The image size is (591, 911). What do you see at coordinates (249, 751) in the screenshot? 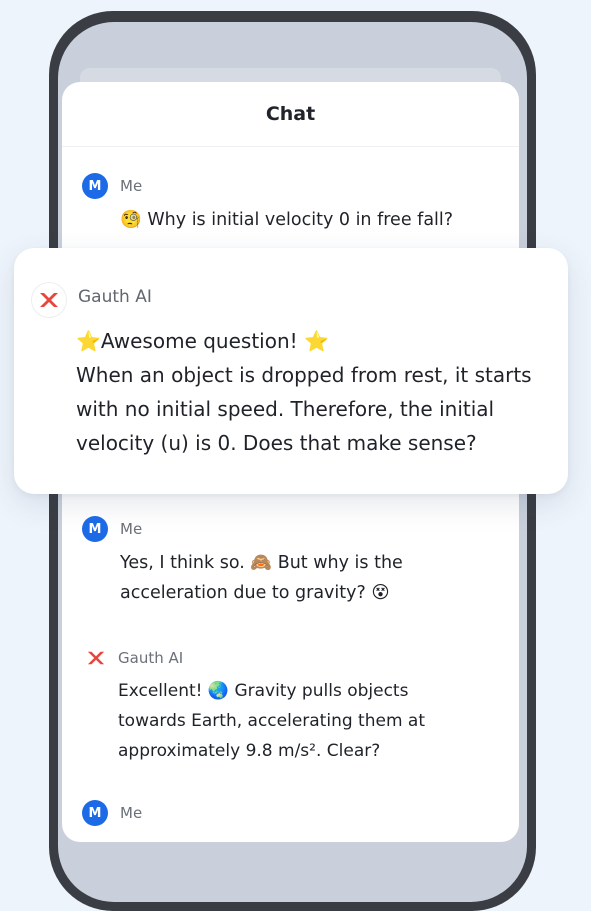
I see `message-line: approximately 9.8 m/s². Clear?` at bounding box center [249, 751].